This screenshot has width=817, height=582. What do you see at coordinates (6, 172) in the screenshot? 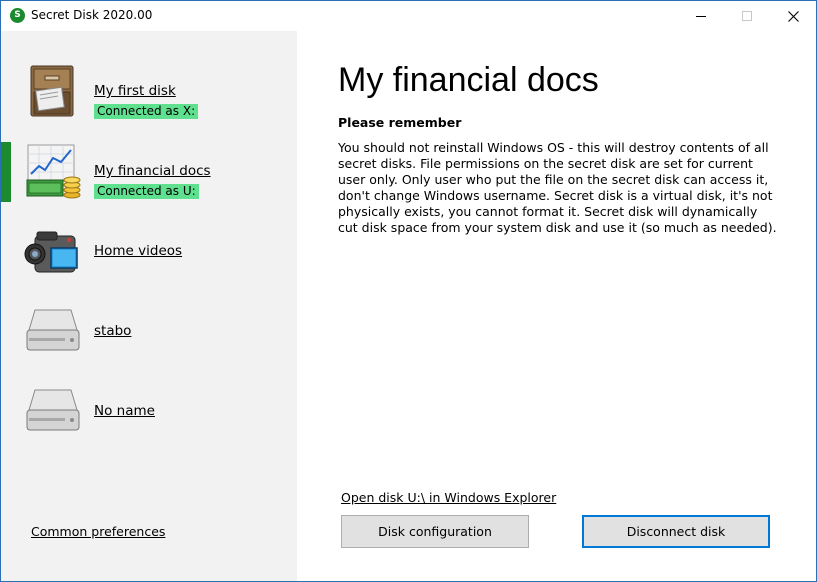
I see `selection-indicator` at bounding box center [6, 172].